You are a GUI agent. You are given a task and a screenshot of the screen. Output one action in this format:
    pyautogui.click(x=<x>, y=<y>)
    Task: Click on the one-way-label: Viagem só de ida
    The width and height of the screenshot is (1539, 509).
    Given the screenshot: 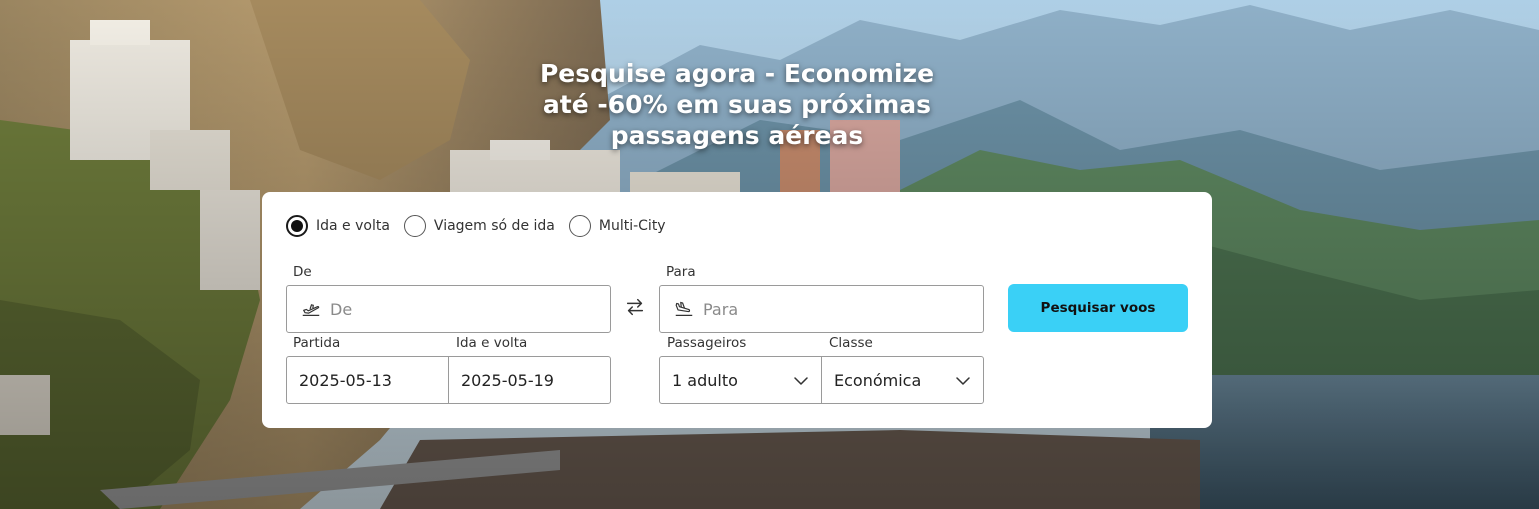 What is the action you would take?
    pyautogui.click(x=494, y=226)
    